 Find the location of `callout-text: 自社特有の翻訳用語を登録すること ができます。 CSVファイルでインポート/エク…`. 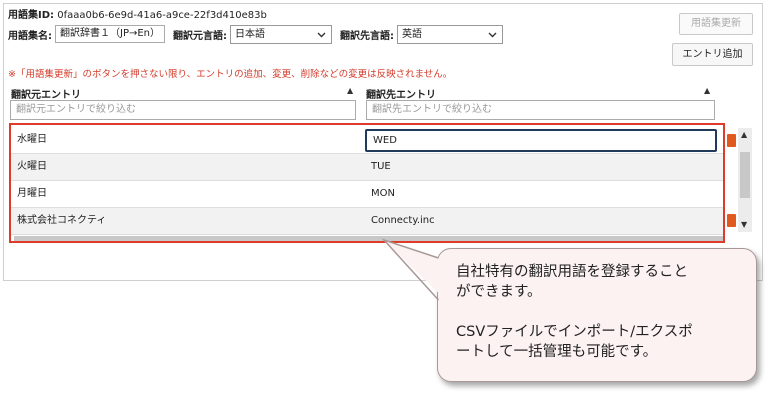

callout-text: 自社特有の翻訳用語を登録すること ができます。 CSVファイルでインポート/エク… is located at coordinates (574, 312).